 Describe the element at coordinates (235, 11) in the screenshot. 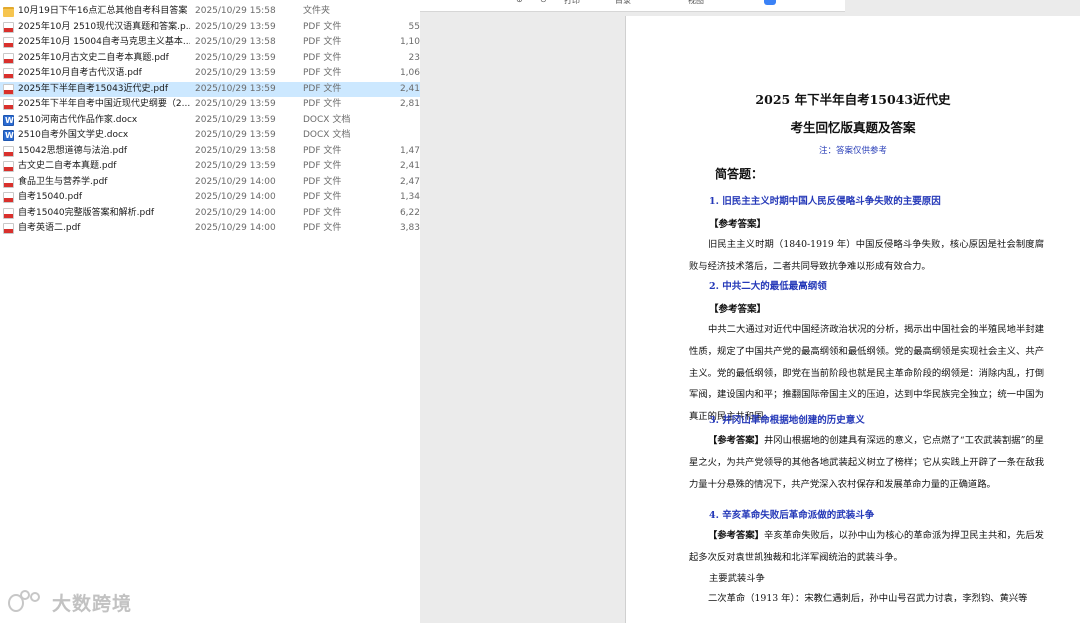

I see `file-date: 2025/10/29 15:58` at that location.